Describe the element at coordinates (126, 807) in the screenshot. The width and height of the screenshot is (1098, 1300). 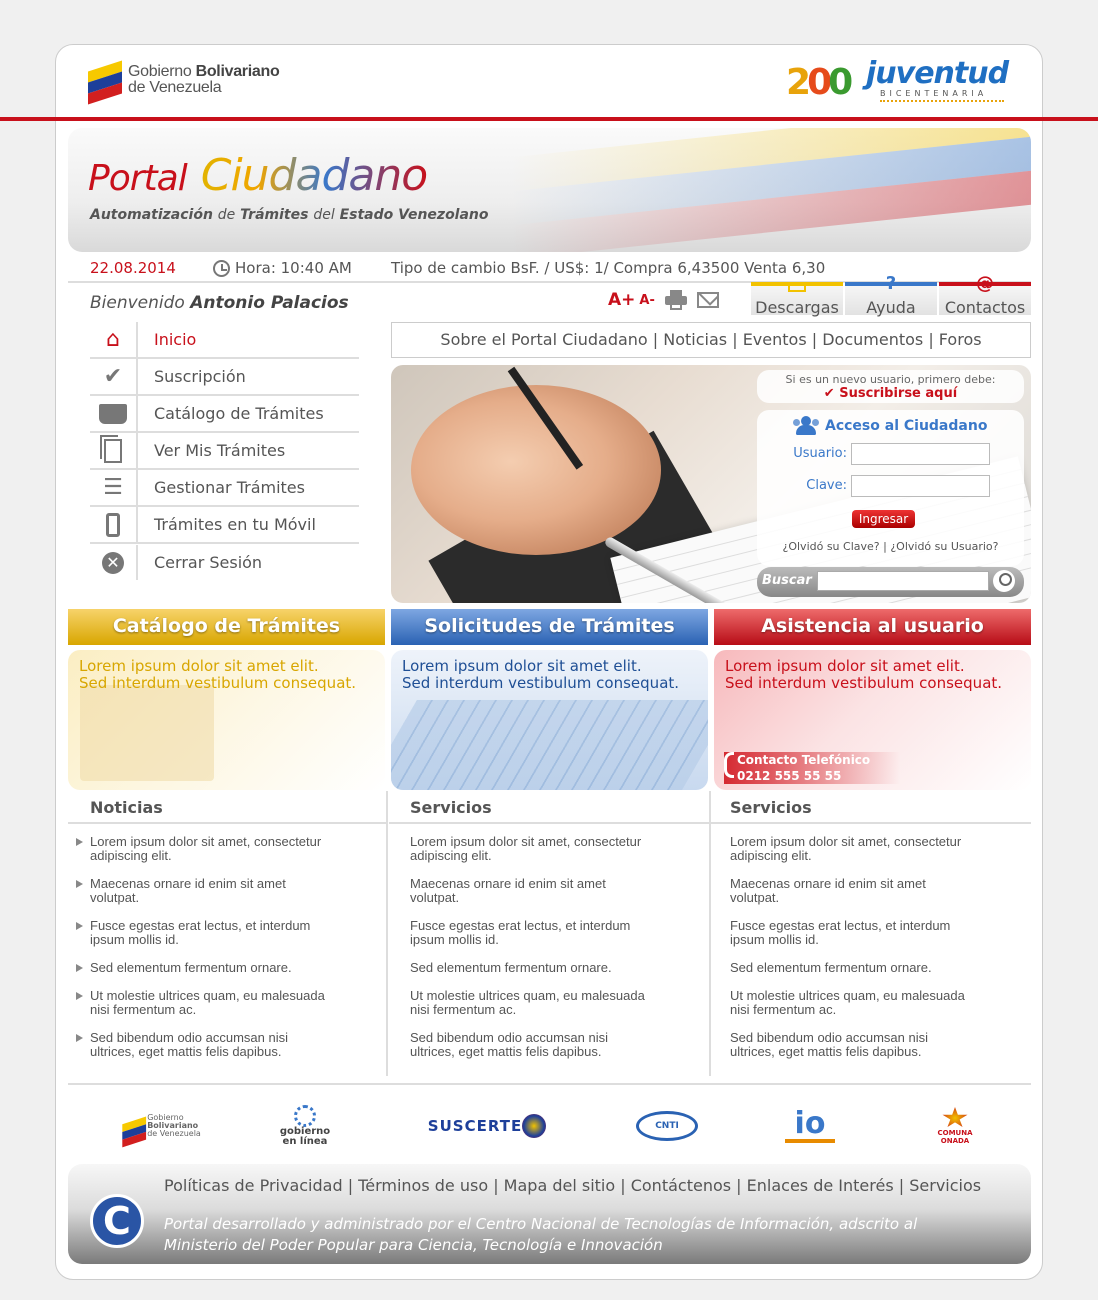
I see `column-heading-noticias: Noticias` at that location.